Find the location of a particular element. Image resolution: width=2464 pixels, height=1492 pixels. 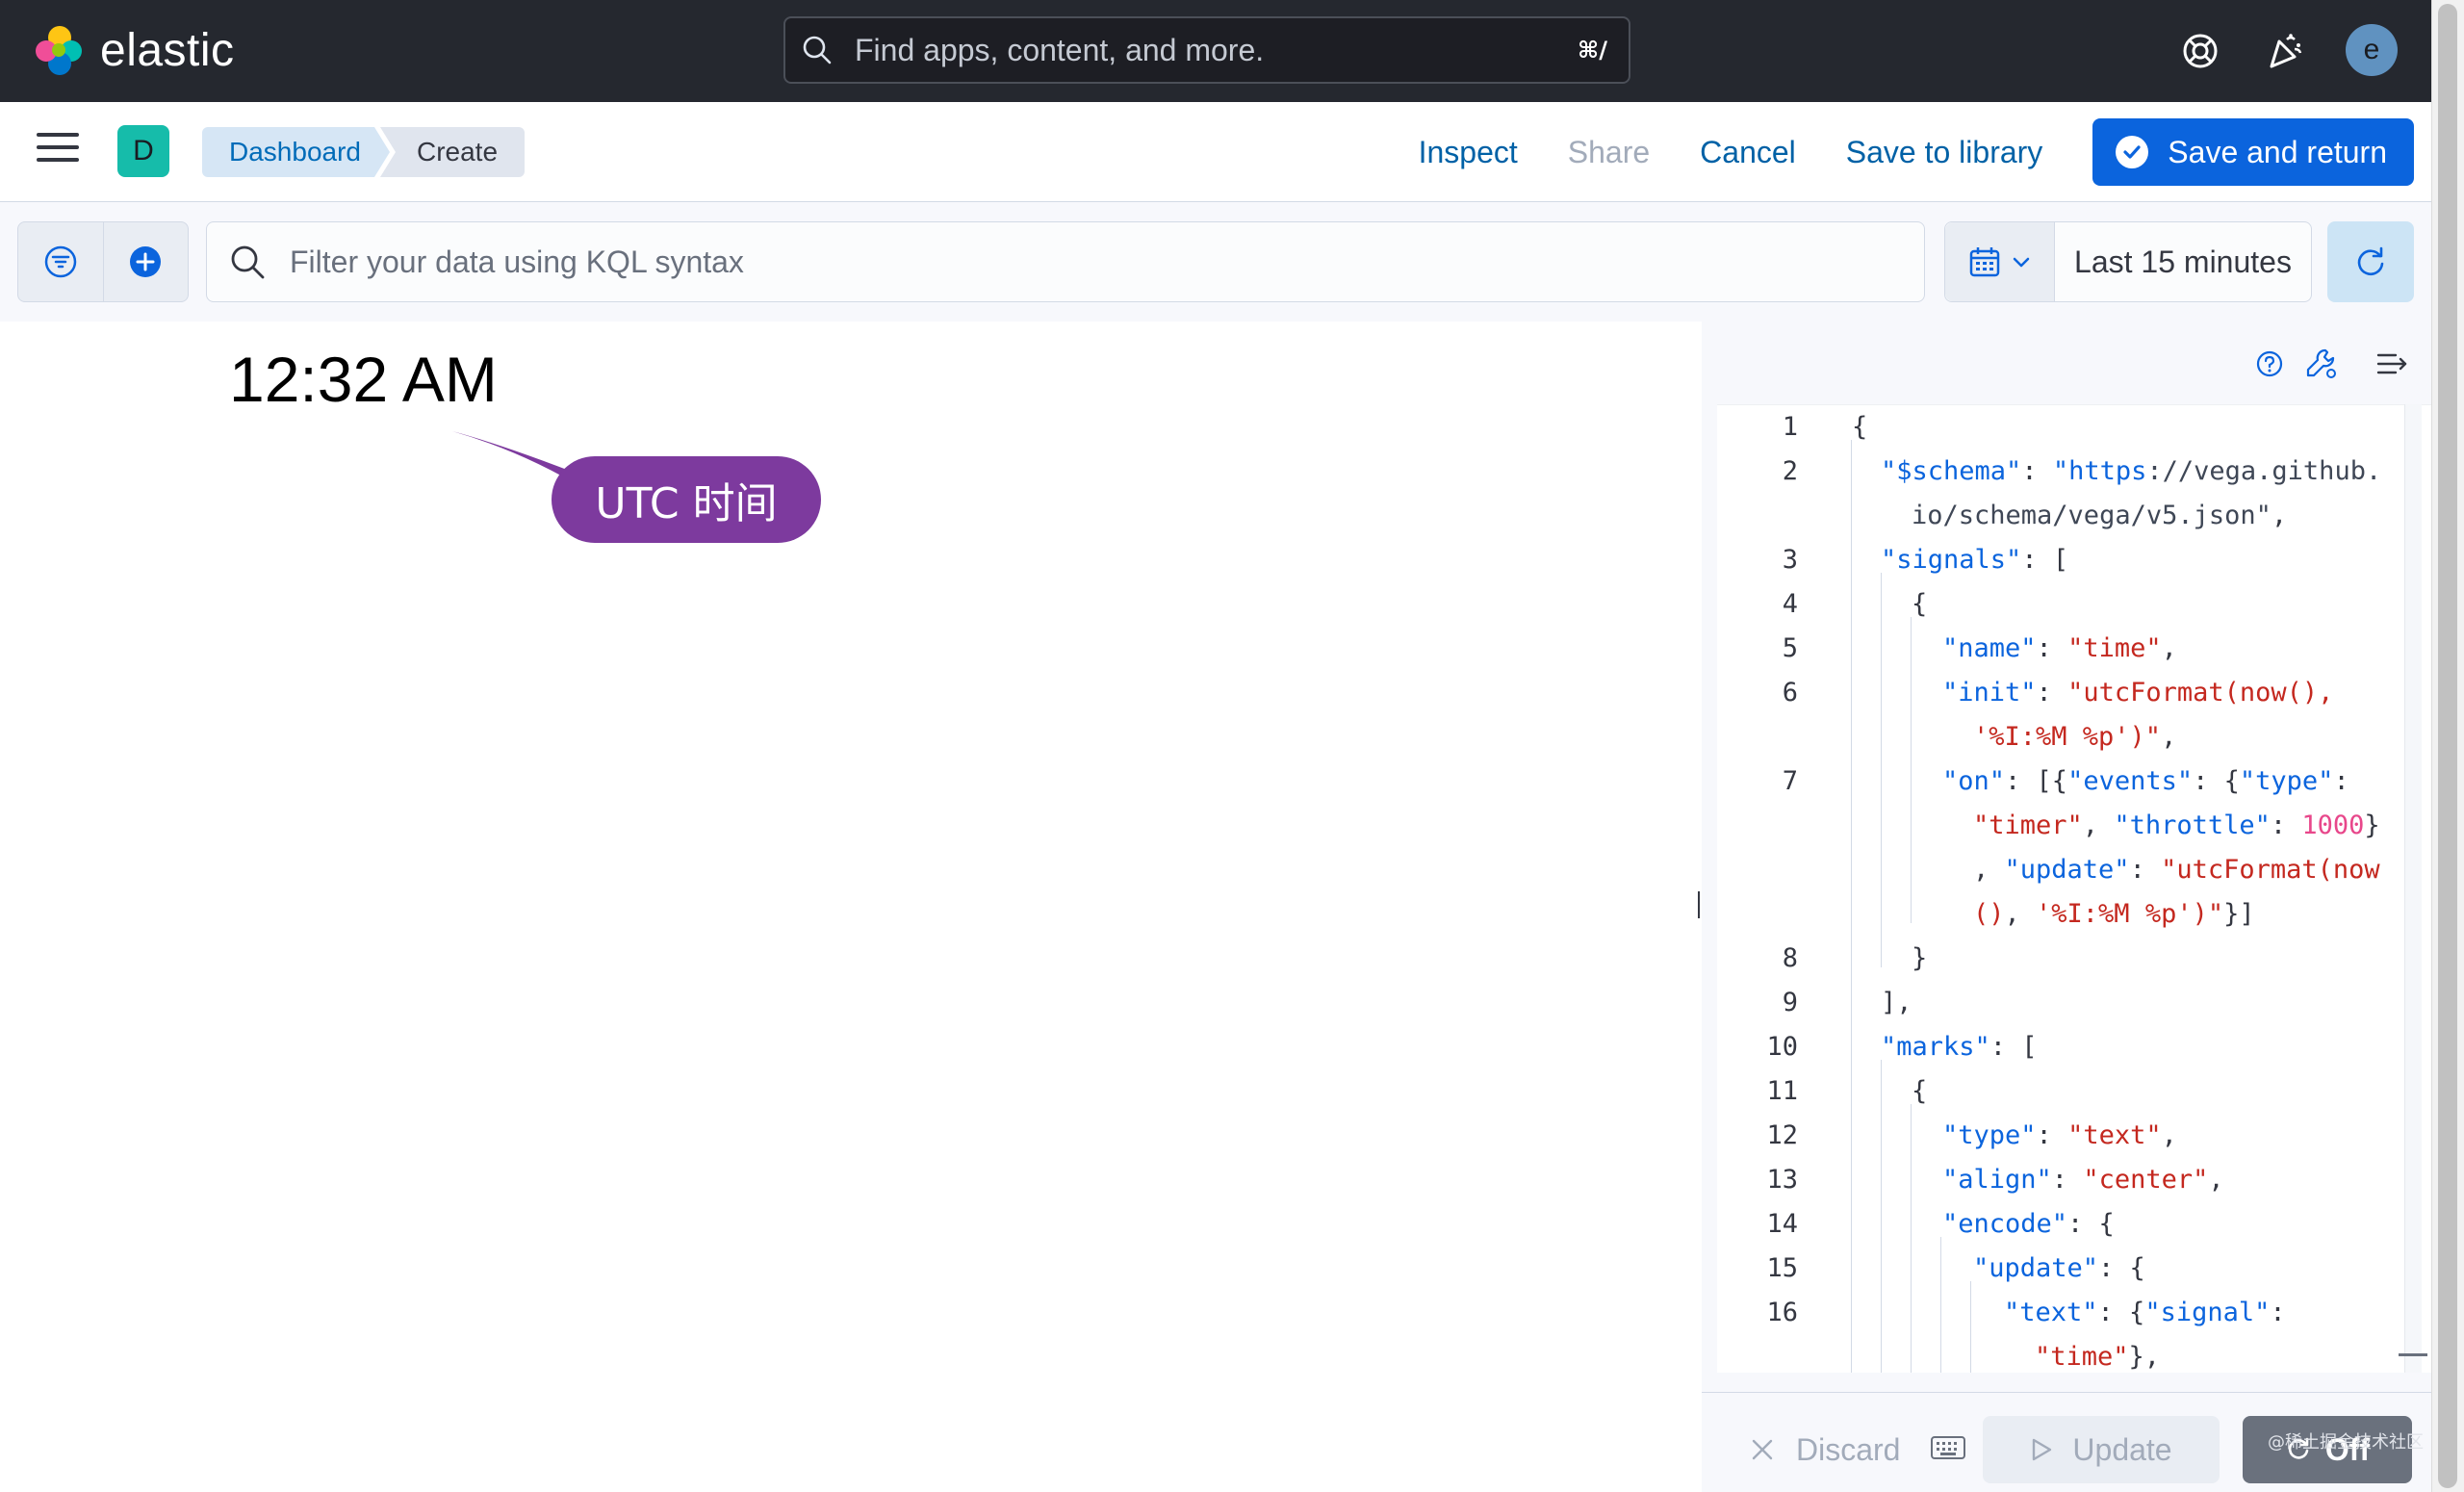

code-line: ], is located at coordinates (1896, 1002).